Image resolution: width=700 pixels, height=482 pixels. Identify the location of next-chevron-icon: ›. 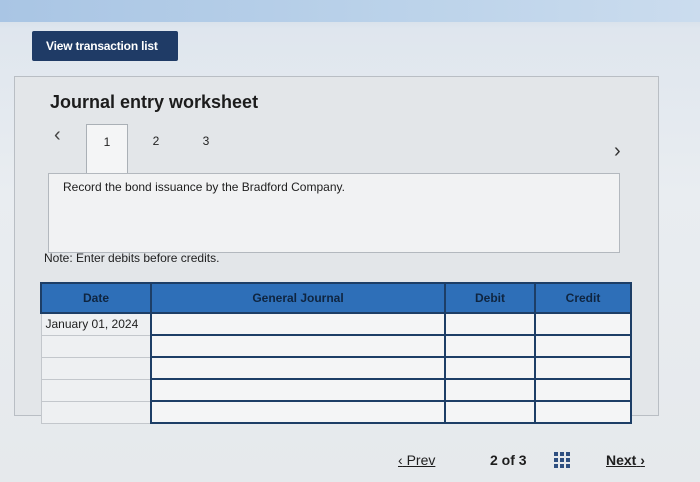
(642, 460).